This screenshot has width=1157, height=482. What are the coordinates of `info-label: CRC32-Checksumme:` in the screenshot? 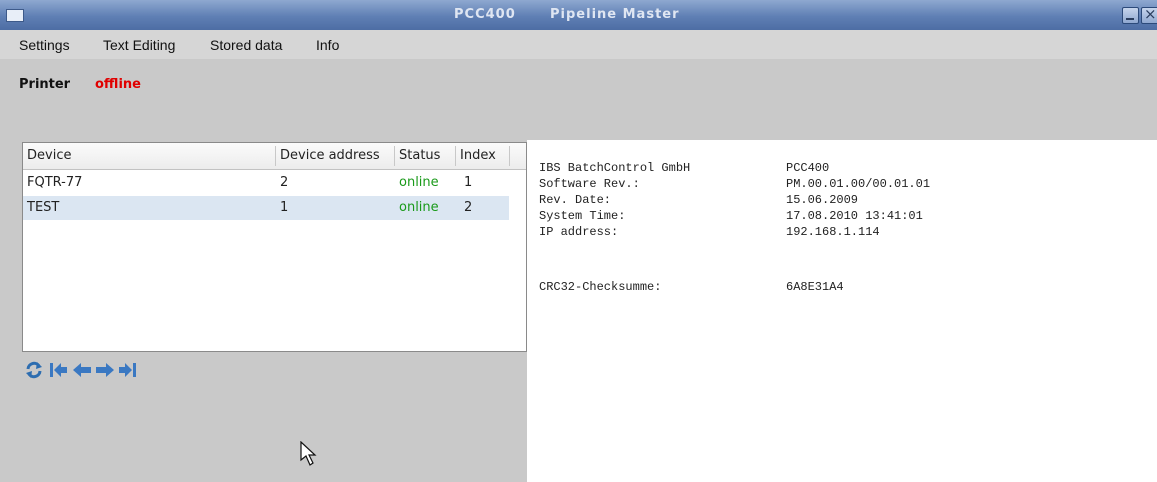 It's located at (600, 287).